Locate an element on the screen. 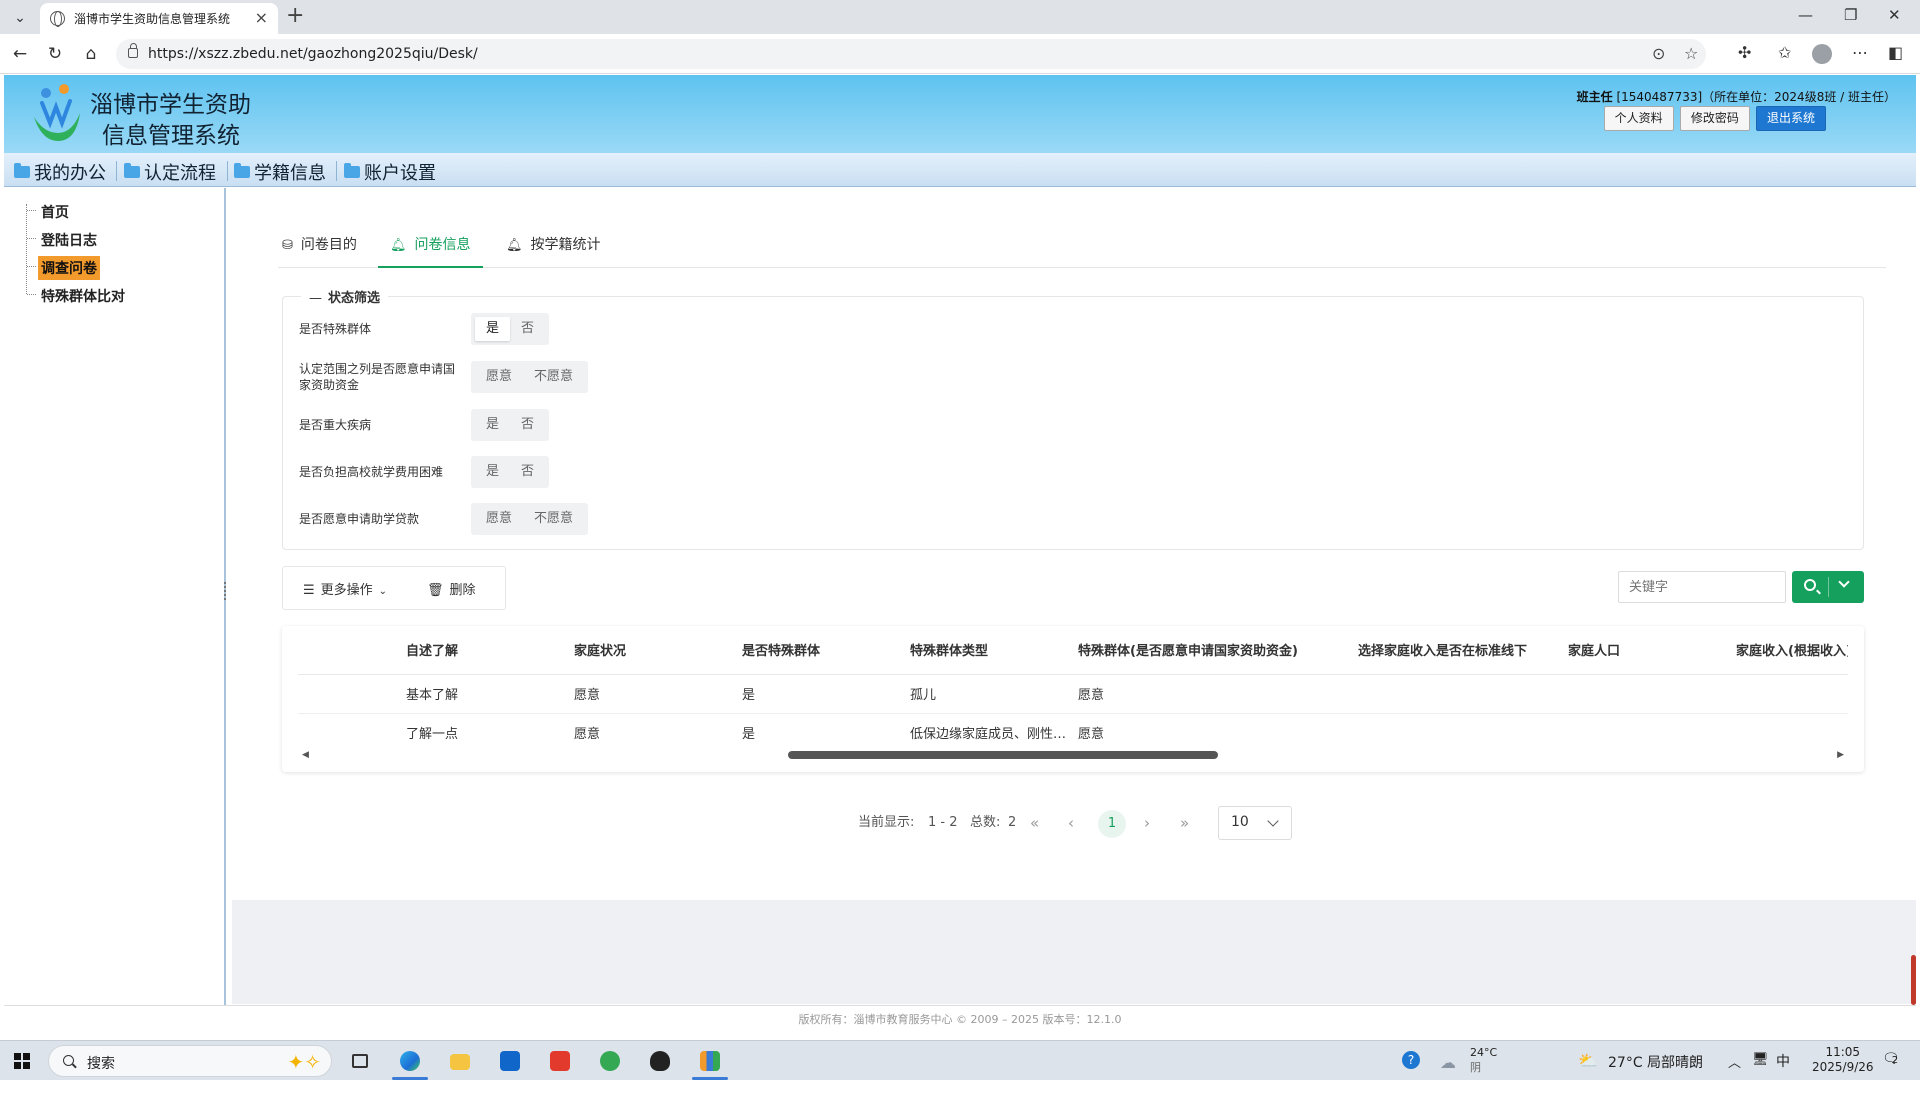 Image resolution: width=1920 pixels, height=1093 pixels. nav-account-settings: 账户设置 is located at coordinates (390, 172).